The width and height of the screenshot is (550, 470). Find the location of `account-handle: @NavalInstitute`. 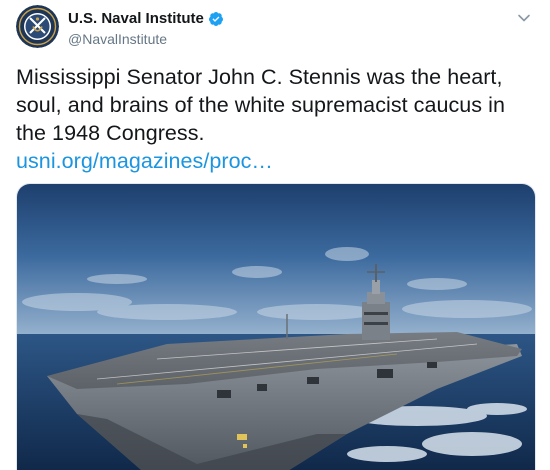

account-handle: @NavalInstitute is located at coordinates (289, 39).